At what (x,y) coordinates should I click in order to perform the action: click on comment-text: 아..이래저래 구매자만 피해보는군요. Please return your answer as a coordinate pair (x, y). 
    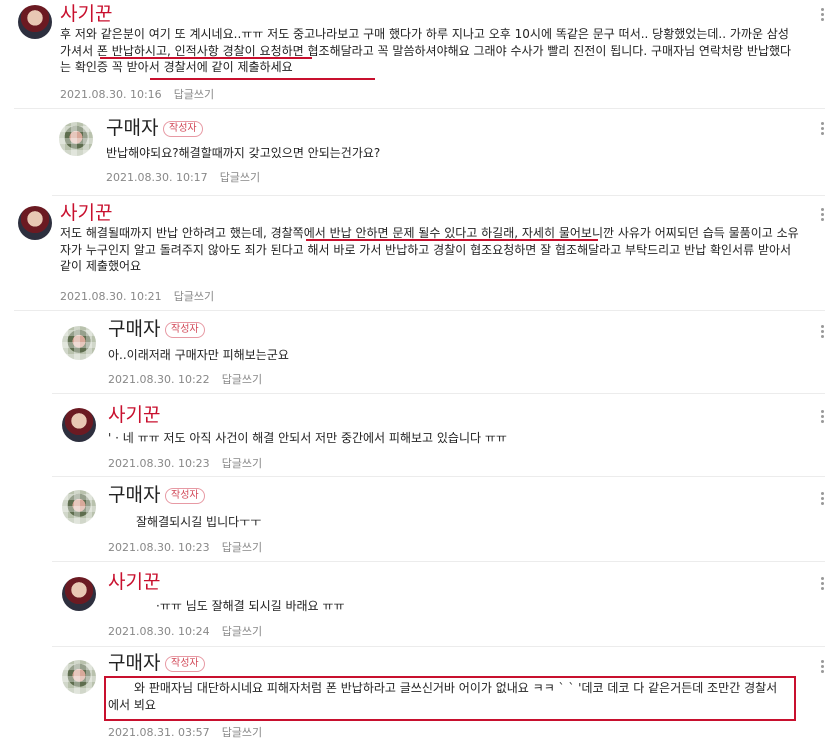
    Looking at the image, I should click on (198, 355).